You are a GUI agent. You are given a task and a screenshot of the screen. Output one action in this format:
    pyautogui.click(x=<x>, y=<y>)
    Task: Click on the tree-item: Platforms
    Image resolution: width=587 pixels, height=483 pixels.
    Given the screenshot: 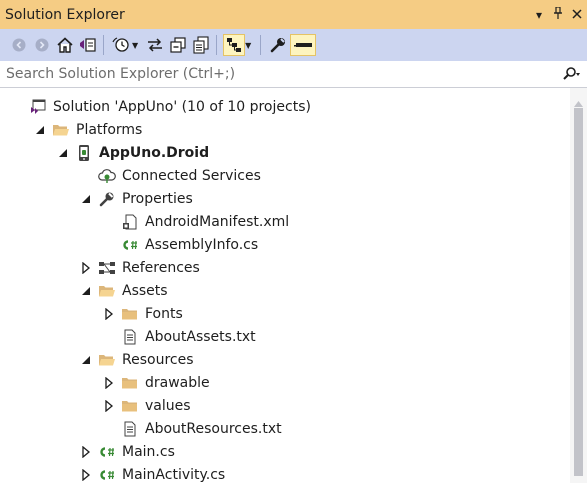 What is the action you would take?
    pyautogui.click(x=71, y=129)
    